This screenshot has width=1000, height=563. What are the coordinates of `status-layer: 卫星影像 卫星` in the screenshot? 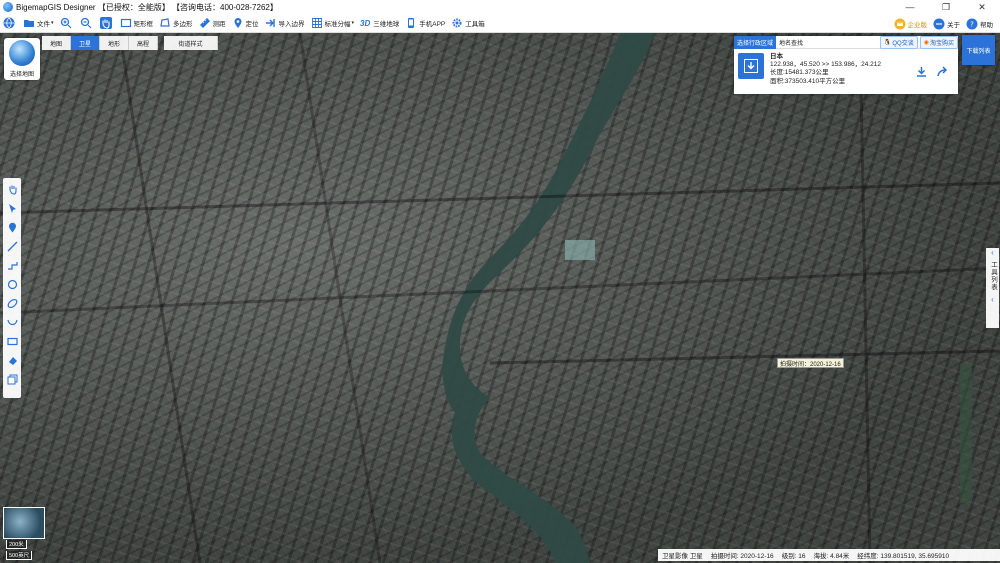 It's located at (682, 556).